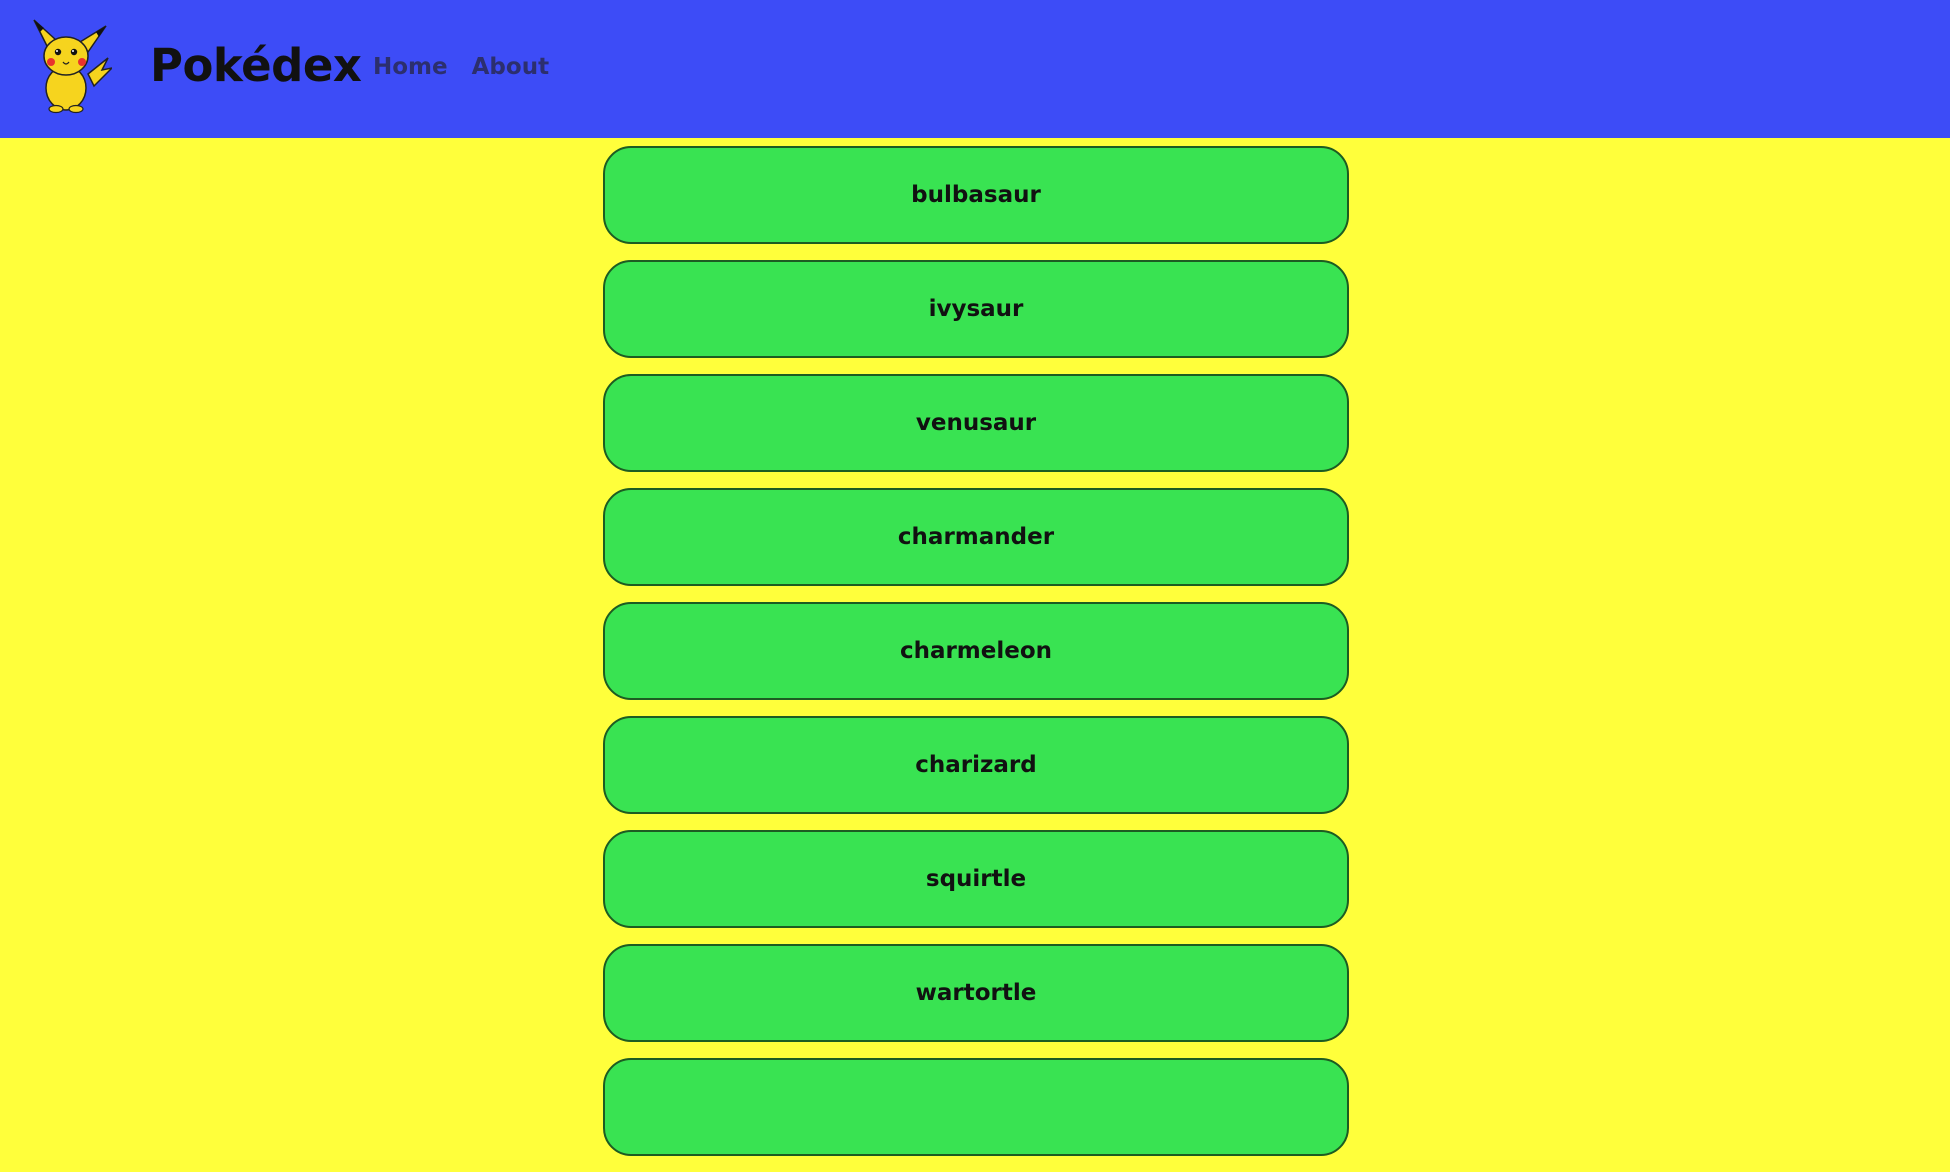  I want to click on pokemon-card-charmeleon: charmeleon, so click(976, 651).